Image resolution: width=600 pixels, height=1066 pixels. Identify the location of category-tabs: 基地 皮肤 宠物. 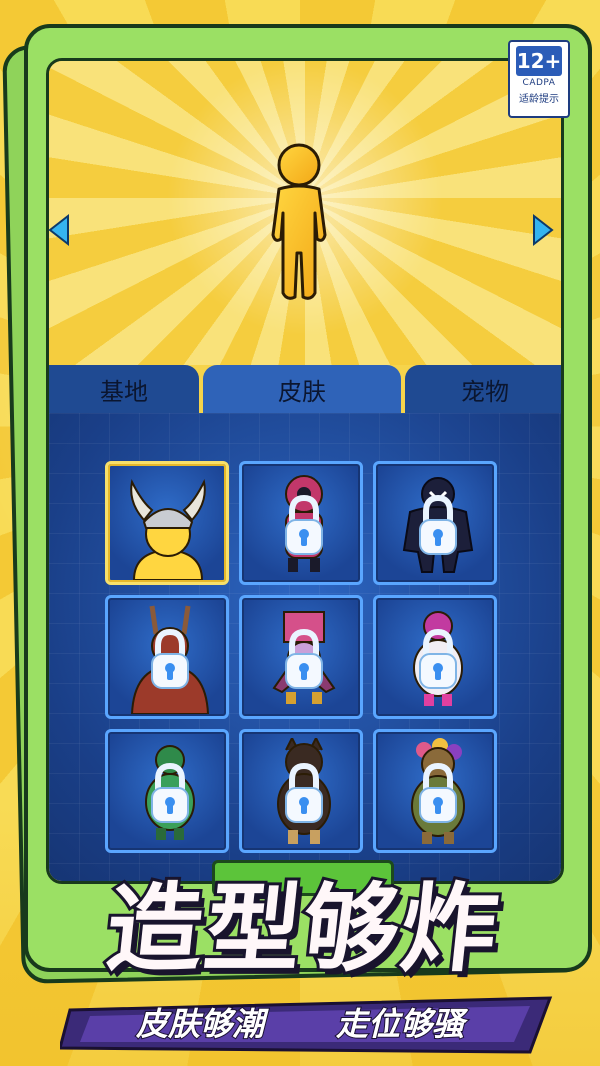
(305, 389).